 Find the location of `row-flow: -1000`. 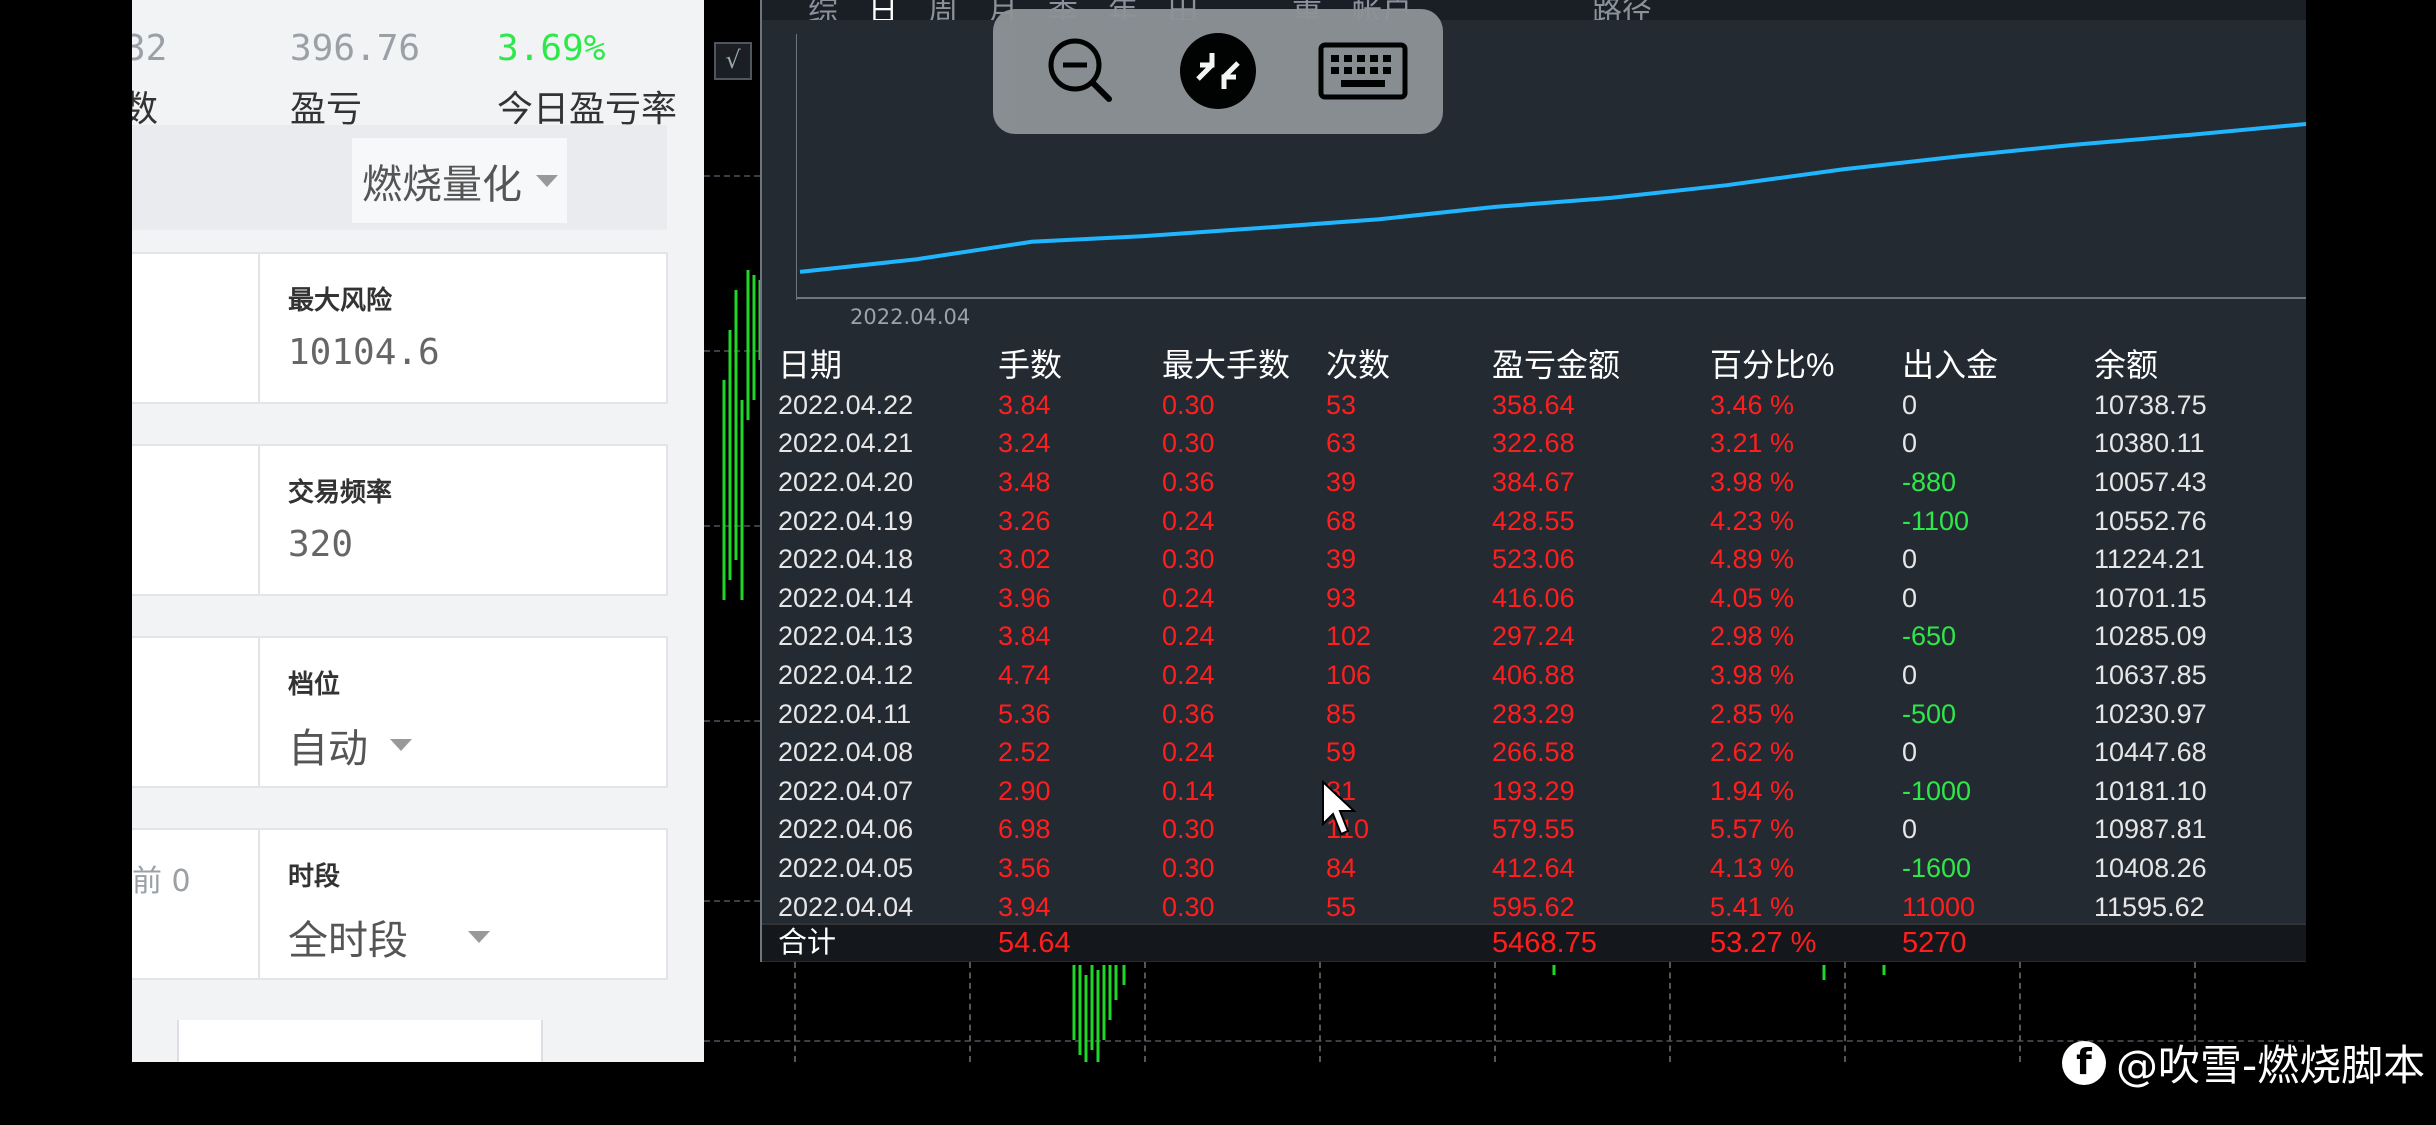

row-flow: -1000 is located at coordinates (1937, 790).